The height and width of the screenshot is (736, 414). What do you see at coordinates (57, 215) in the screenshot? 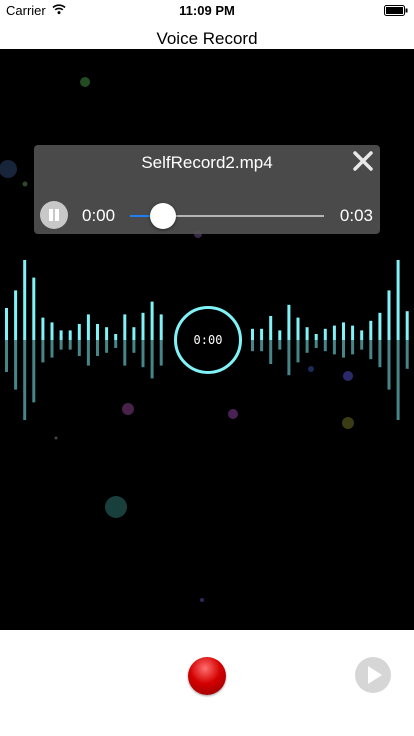
I see `pause-icon-bar` at bounding box center [57, 215].